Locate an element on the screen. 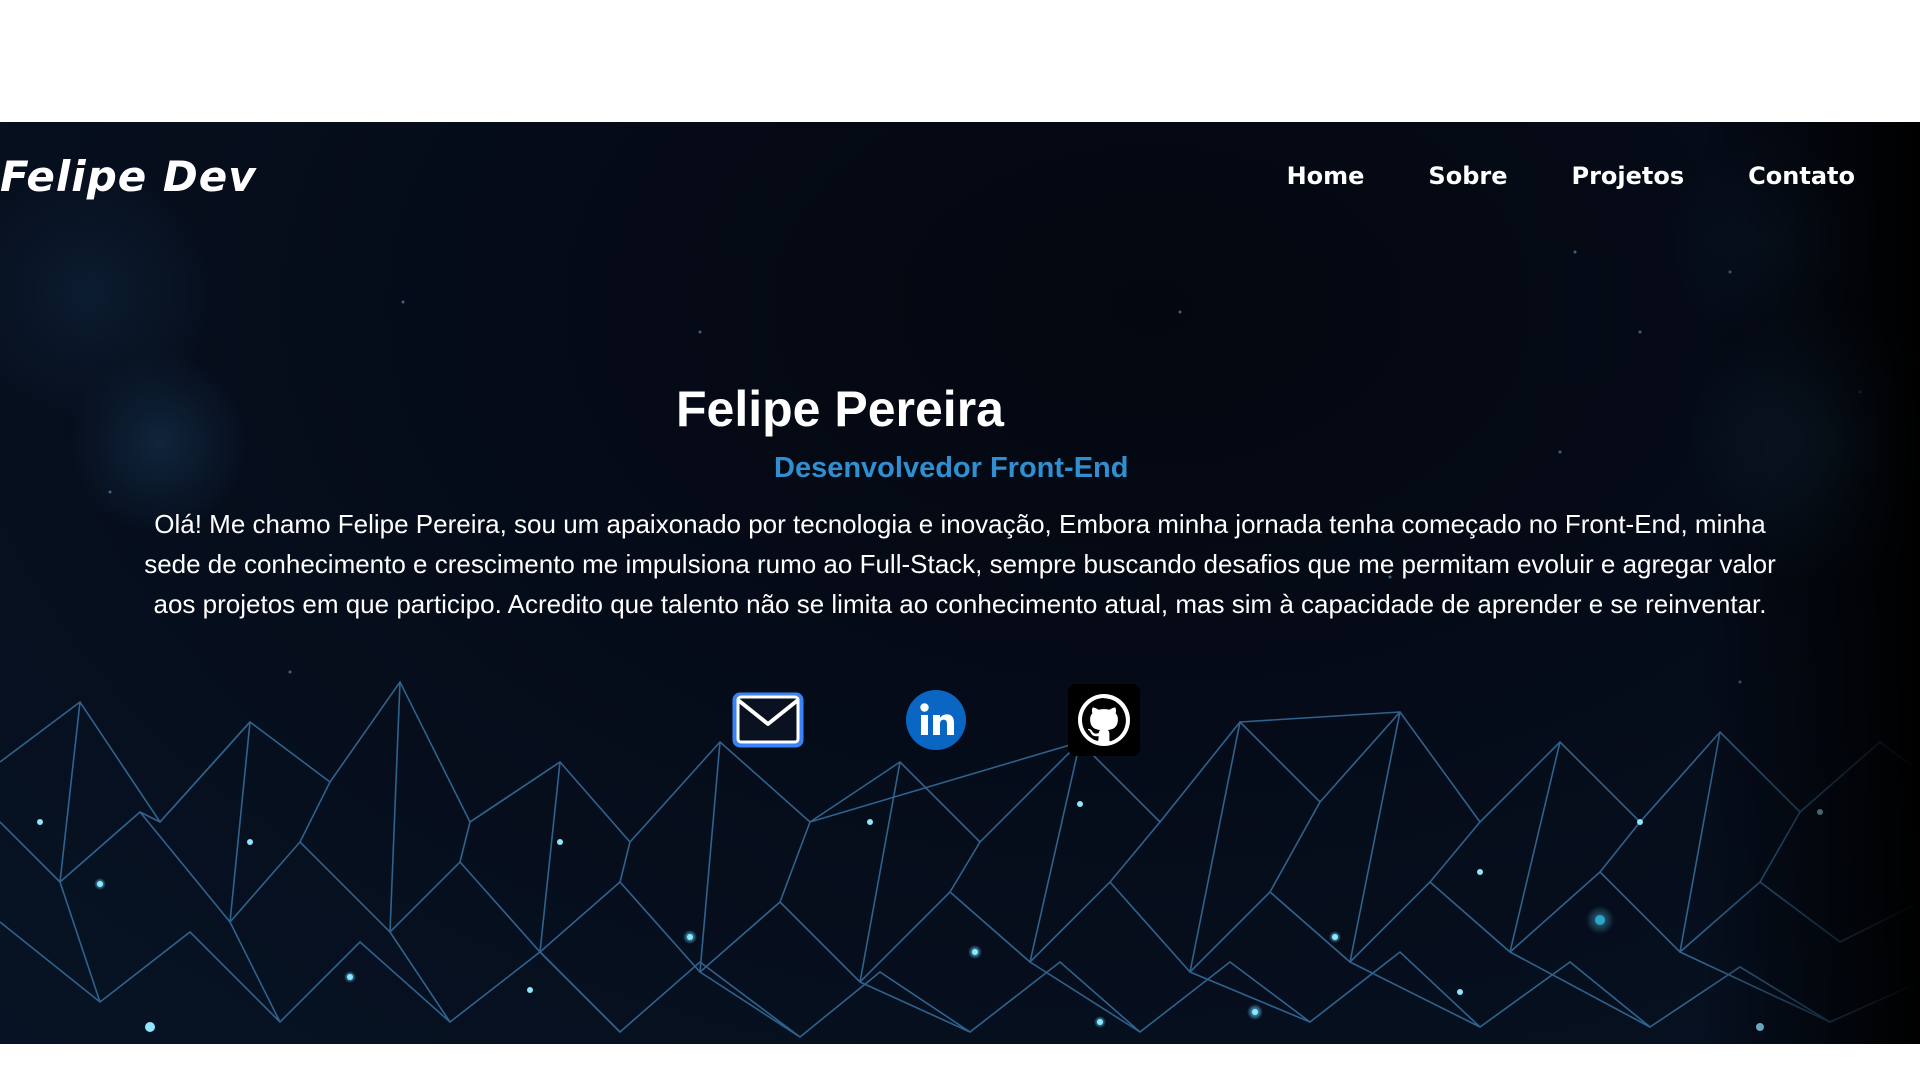 The image size is (1920, 1080). social-links is located at coordinates (940, 722).